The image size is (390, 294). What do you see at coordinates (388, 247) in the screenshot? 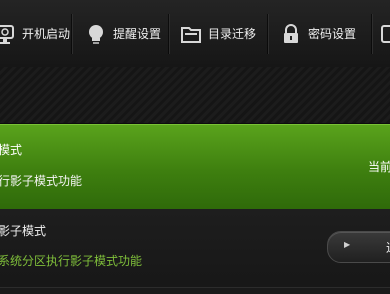
I see `enter-shadow-mode-label: 进` at bounding box center [388, 247].